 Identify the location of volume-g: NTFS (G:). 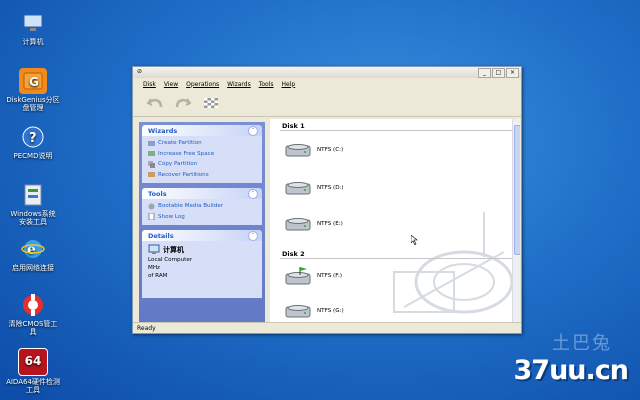
(314, 311).